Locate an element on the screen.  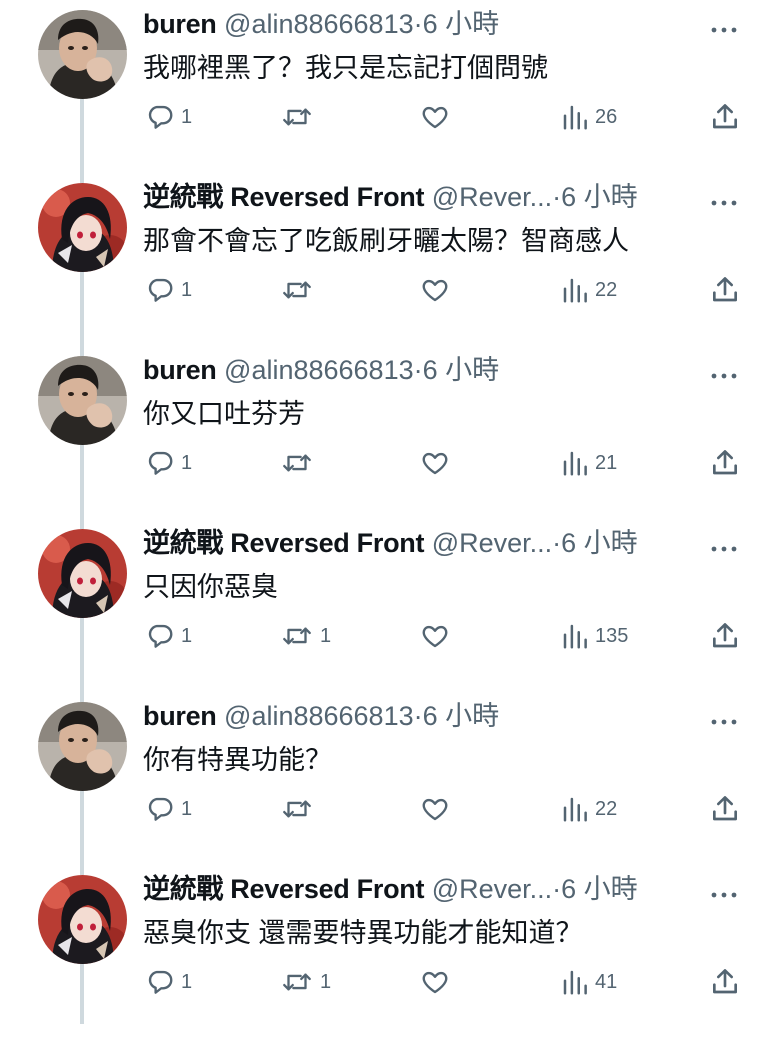
action-bar: 1 22 is located at coordinates (445, 809).